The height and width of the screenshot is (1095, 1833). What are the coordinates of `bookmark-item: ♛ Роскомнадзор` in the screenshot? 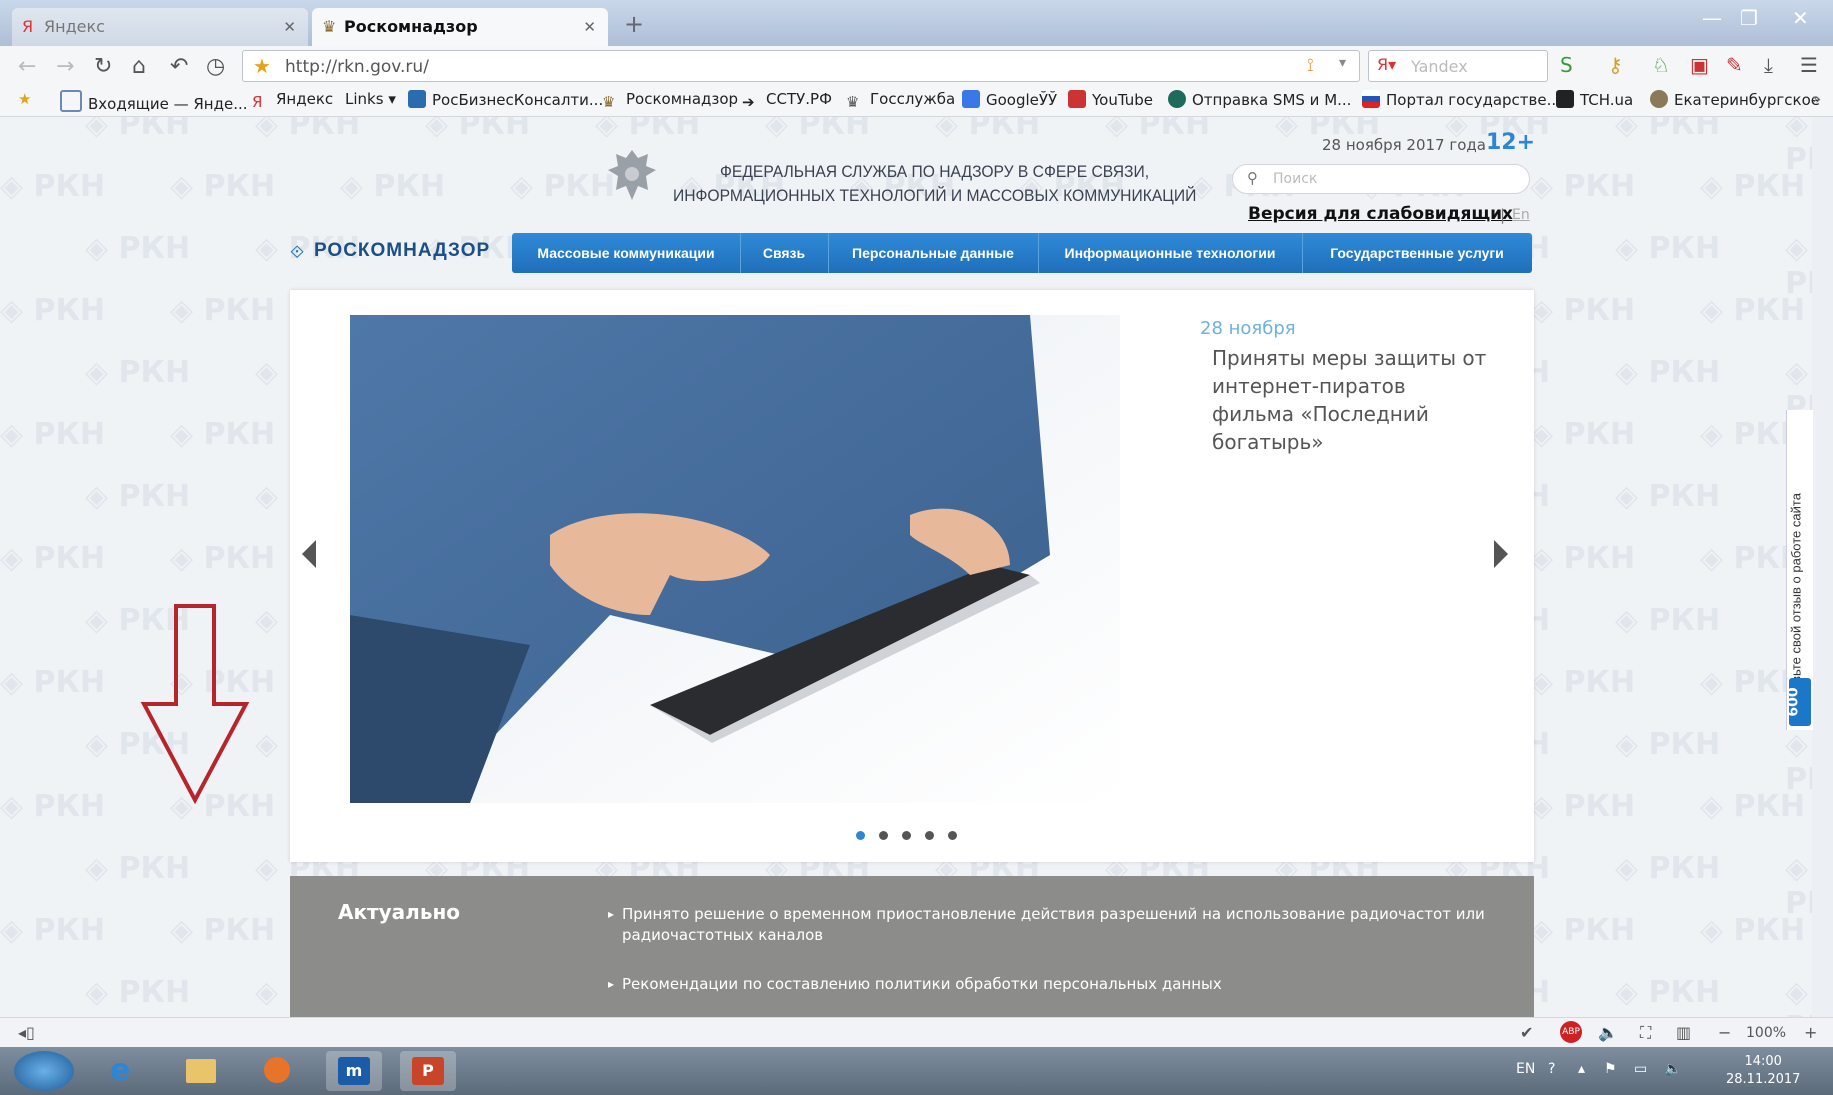 It's located at (670, 100).